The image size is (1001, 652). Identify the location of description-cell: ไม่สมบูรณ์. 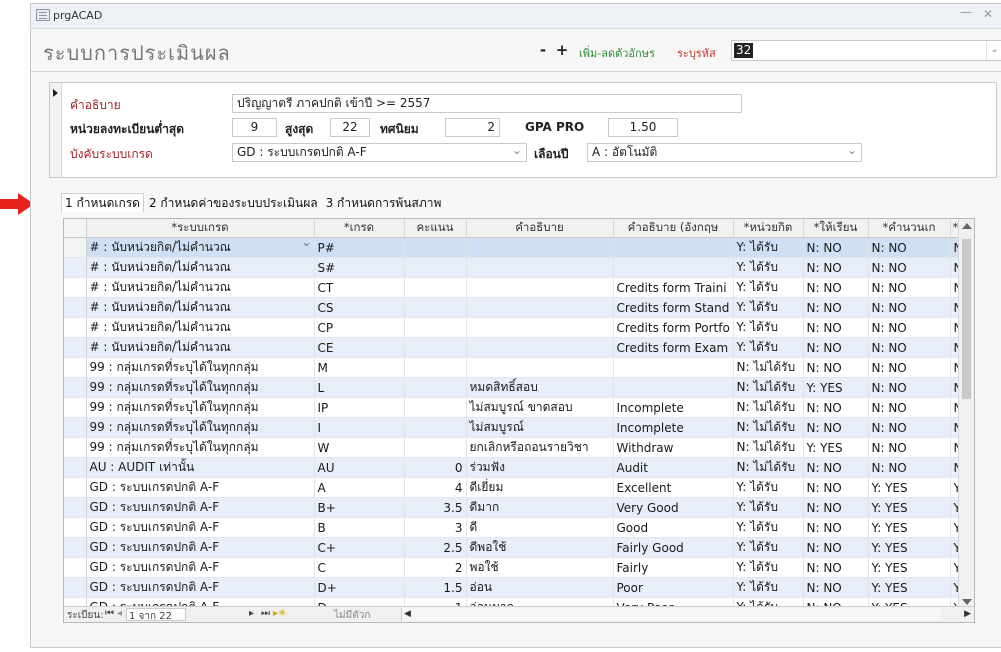
(540, 427).